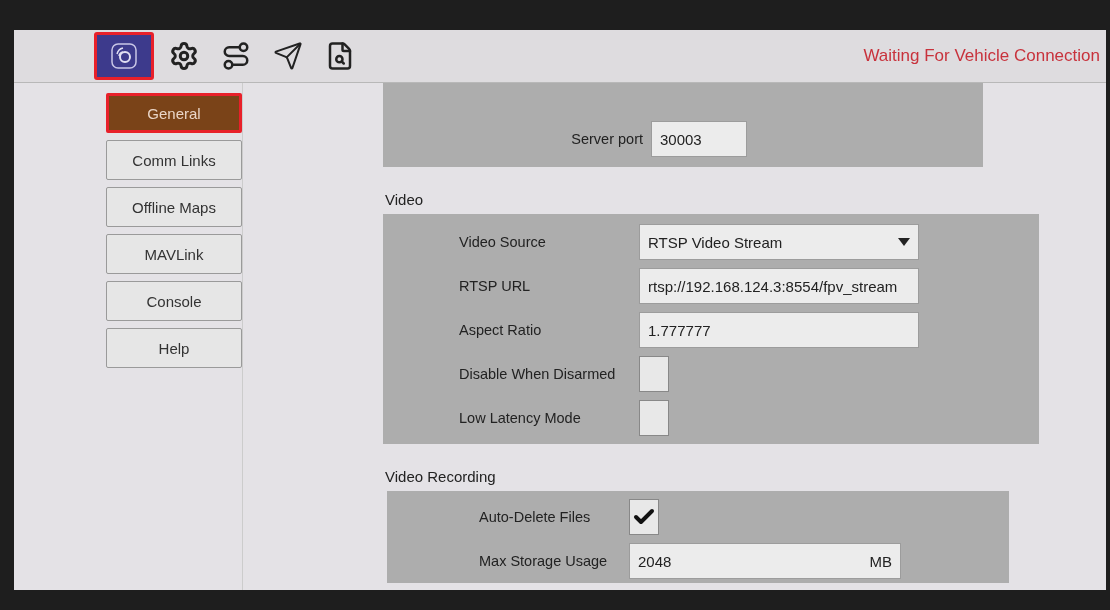  I want to click on sidebar-button: Offline Maps, so click(174, 207).